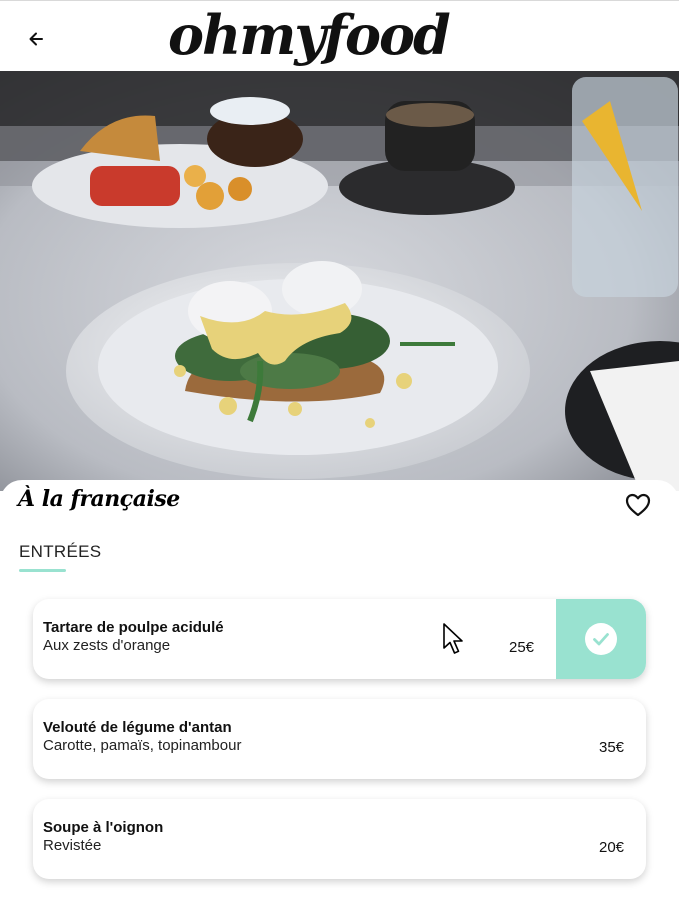  I want to click on app-header: ohmyfood, so click(339, 36).